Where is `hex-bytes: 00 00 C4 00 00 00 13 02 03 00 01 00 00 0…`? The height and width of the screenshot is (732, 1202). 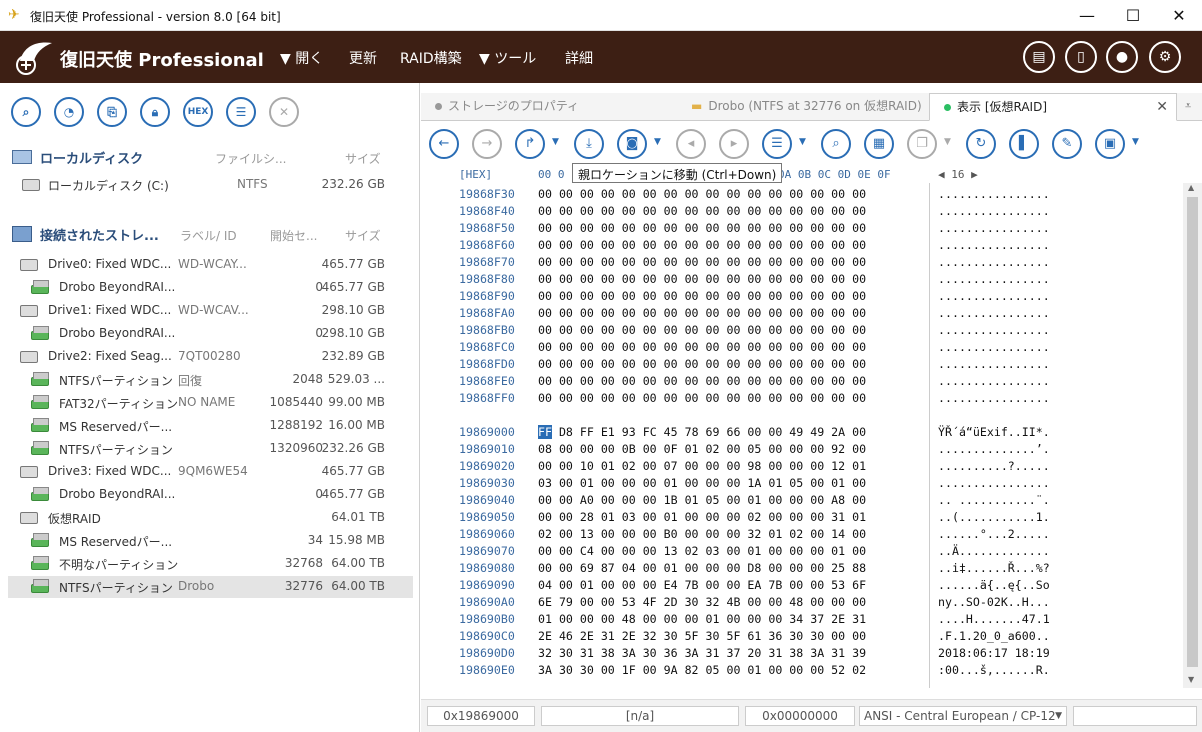 hex-bytes: 00 00 C4 00 00 00 13 02 03 00 01 00 00 0… is located at coordinates (702, 551).